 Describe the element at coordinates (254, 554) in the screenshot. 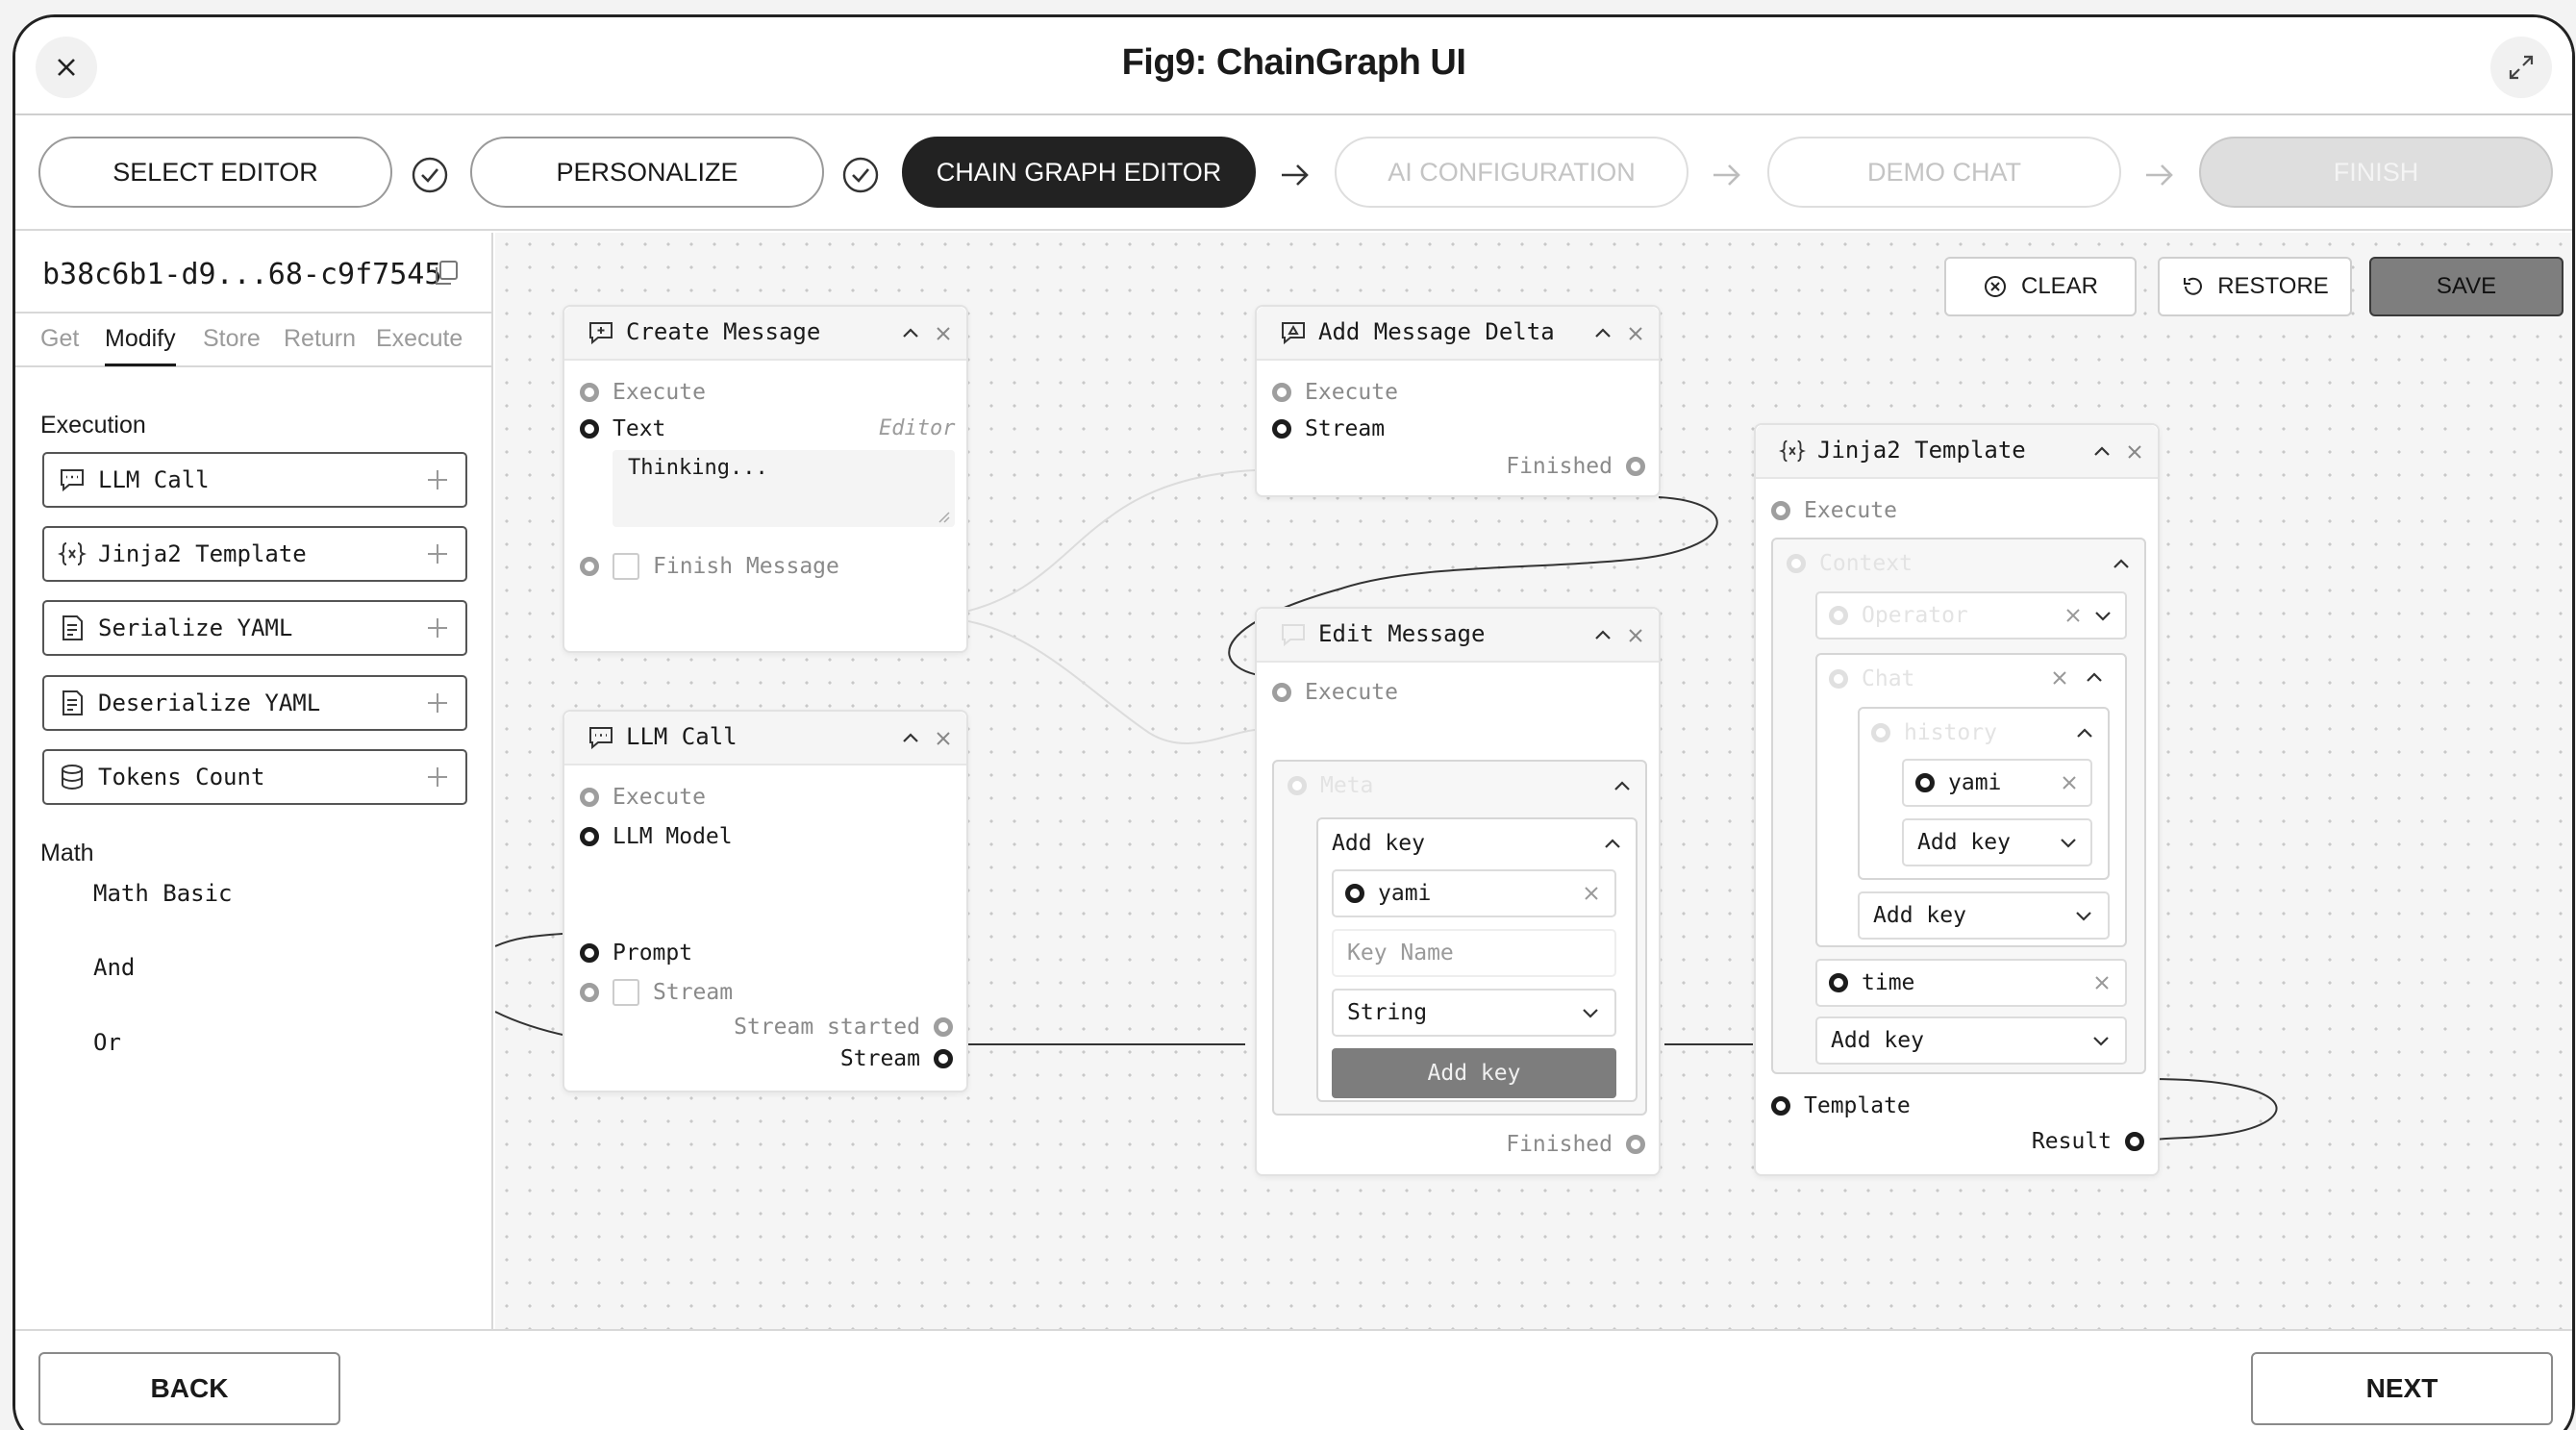

I see `library-item-jinja2-template: Jinja2 Template` at that location.